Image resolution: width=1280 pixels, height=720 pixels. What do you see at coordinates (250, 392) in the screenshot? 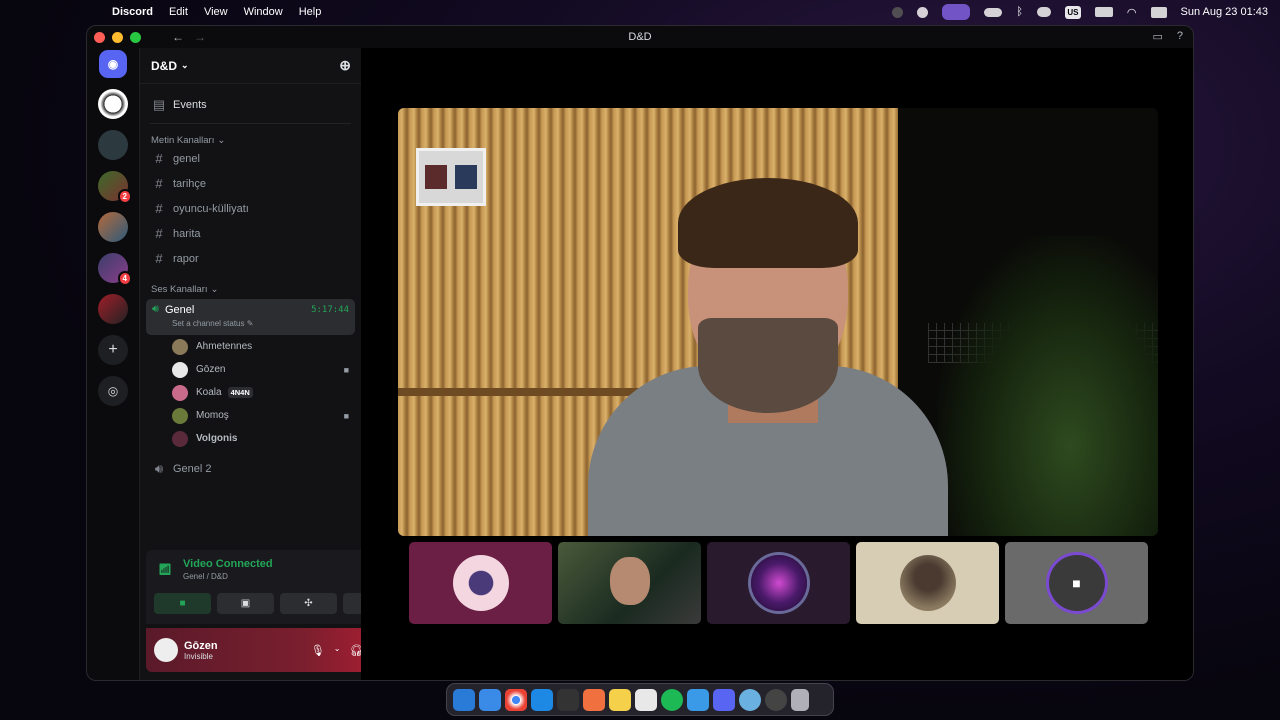
I see `voice-user: Koala 4N4N` at bounding box center [250, 392].